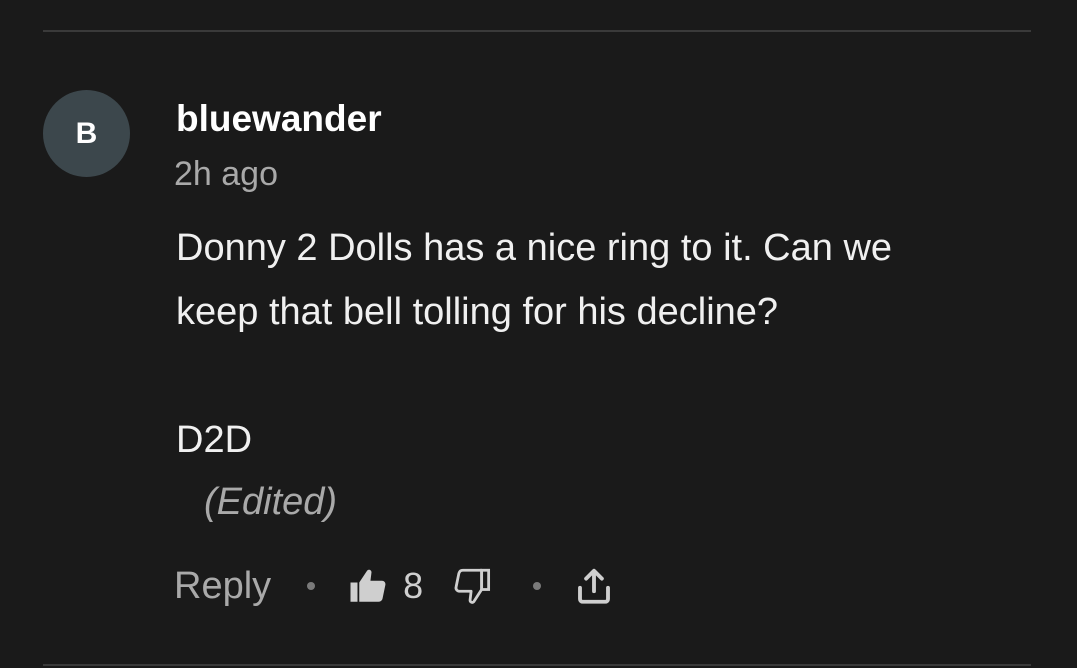 Image resolution: width=1077 pixels, height=668 pixels. I want to click on avatar-initial: B, so click(86, 133).